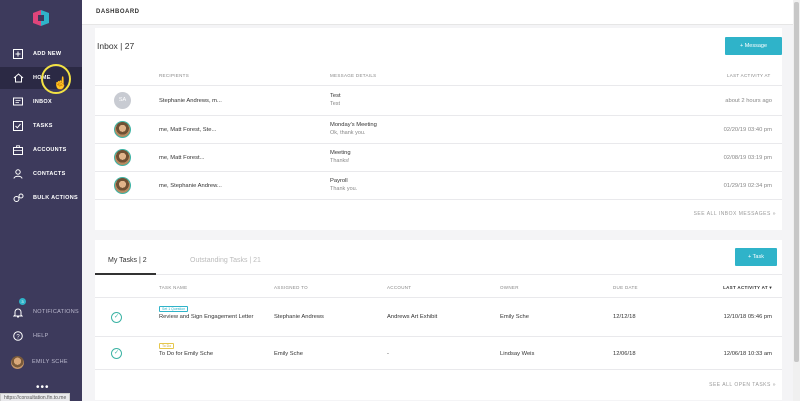  I want to click on sidebar-item-user: EMILY SCHE, so click(41, 362).